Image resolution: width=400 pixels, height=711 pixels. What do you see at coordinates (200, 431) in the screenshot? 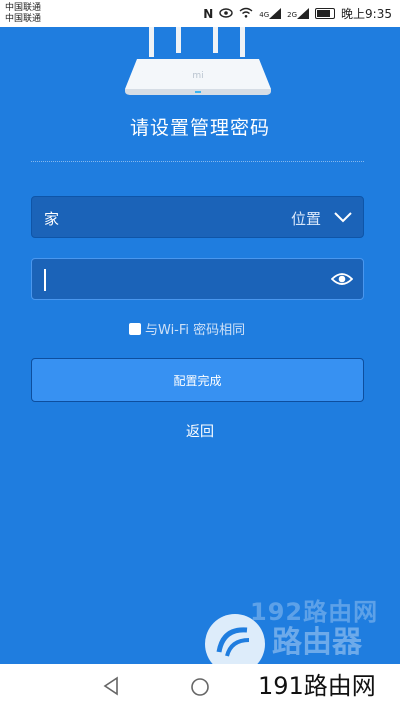
I see `back-link: 返回` at bounding box center [200, 431].